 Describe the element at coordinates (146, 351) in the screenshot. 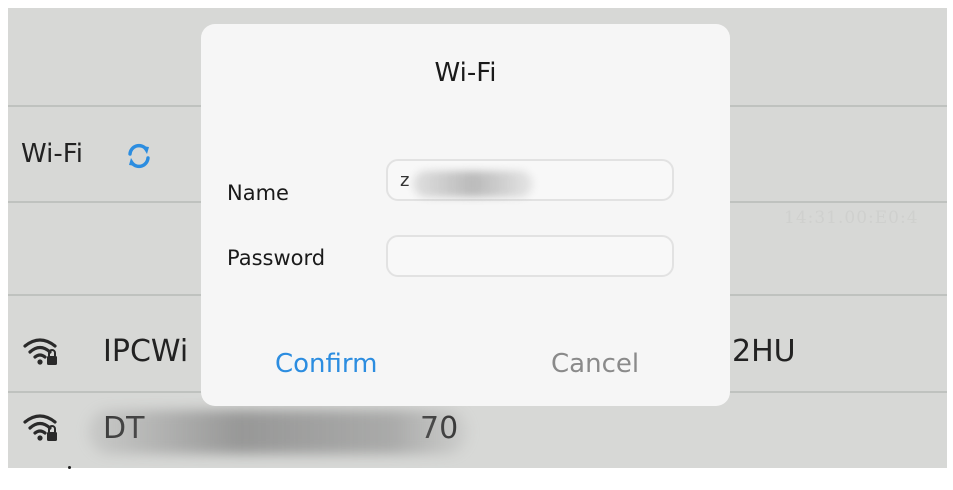

I see `network-name: IPCWi` at that location.